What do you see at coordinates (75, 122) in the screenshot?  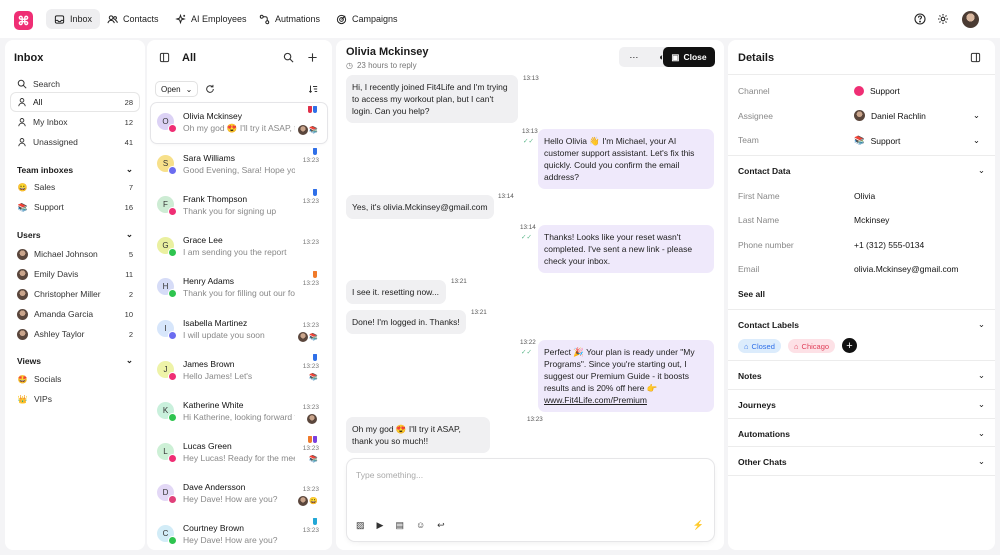 I see `inbox-my: My Inbox 12` at bounding box center [75, 122].